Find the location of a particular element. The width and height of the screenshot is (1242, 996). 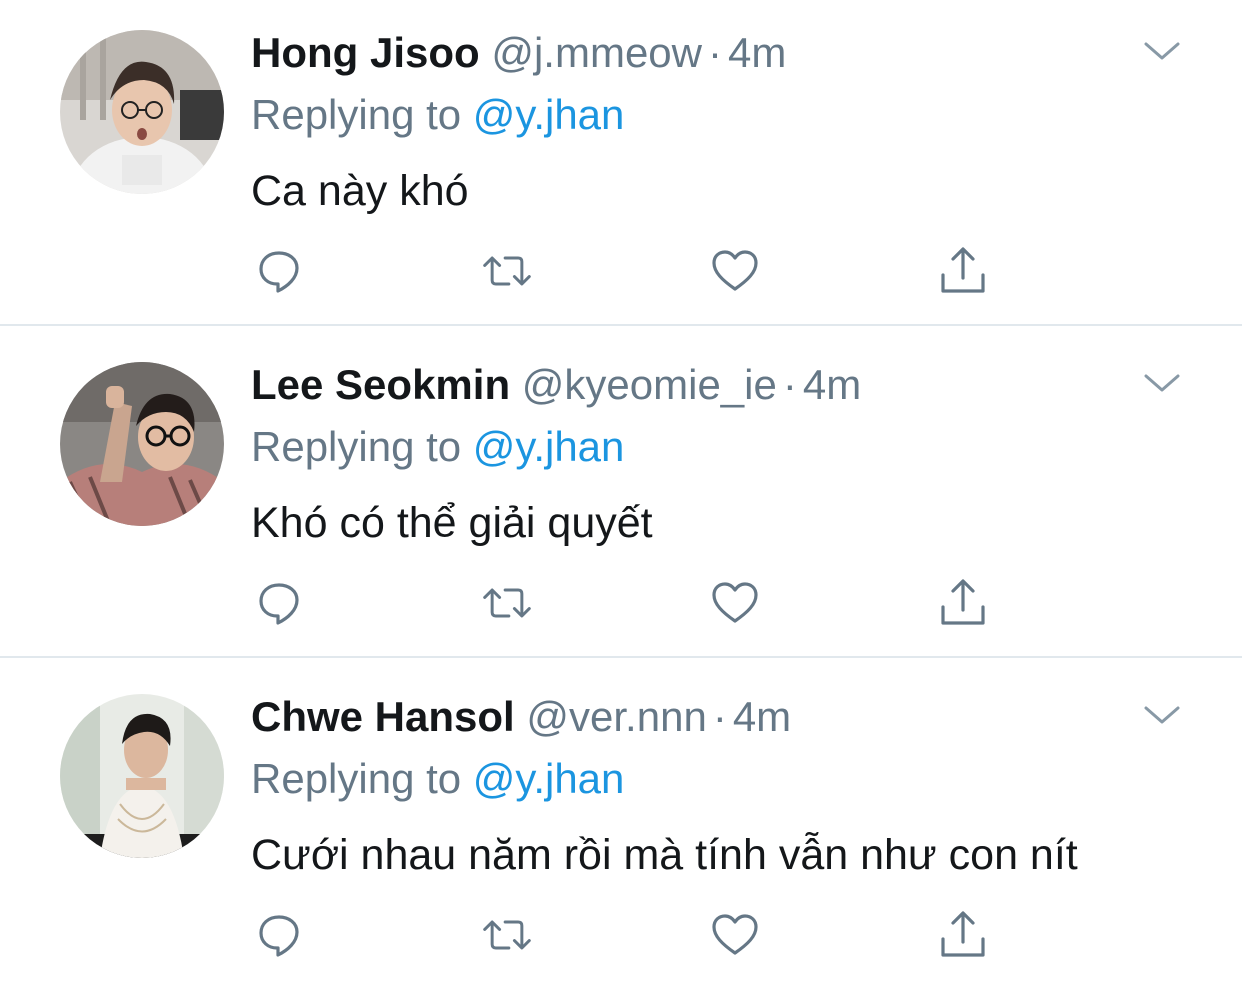

tweet-header: Hong Jisoo @j.mmeow · 4m is located at coordinates (518, 53).